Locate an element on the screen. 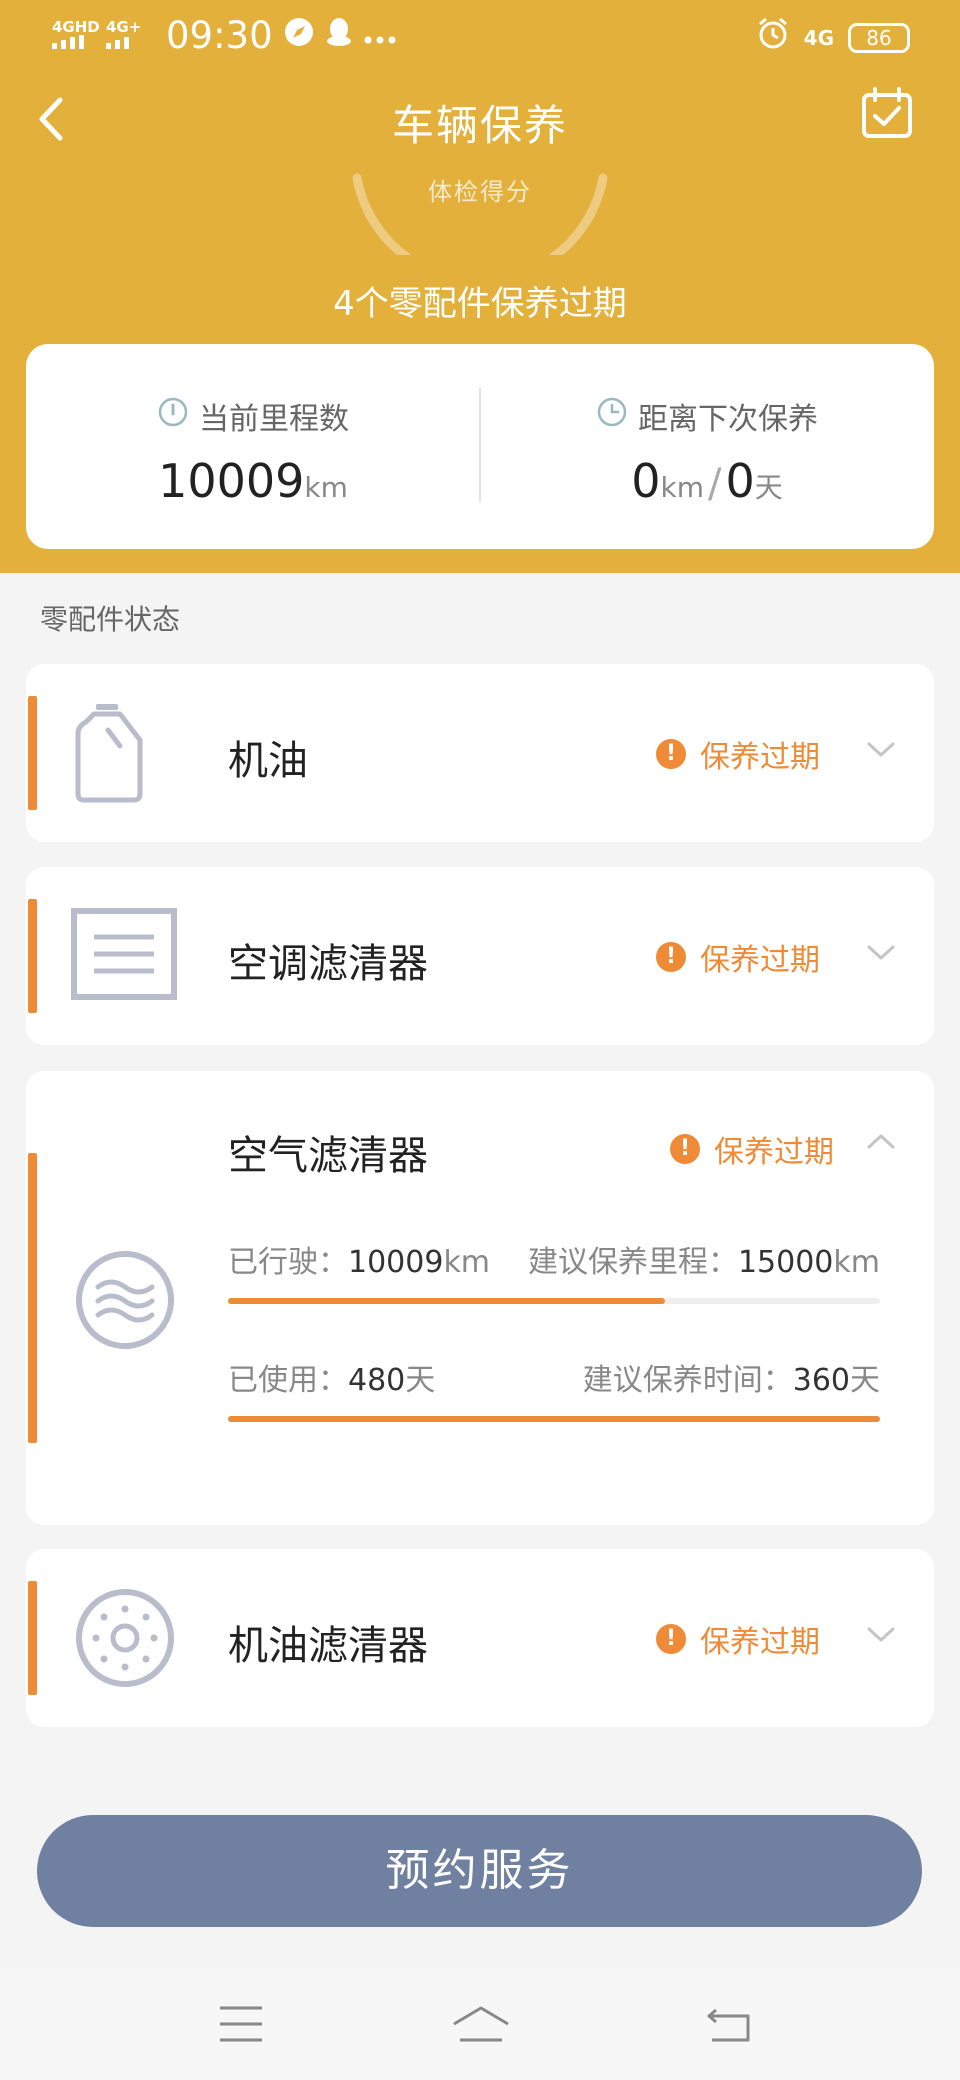  next-km-unit: km is located at coordinates (682, 487).